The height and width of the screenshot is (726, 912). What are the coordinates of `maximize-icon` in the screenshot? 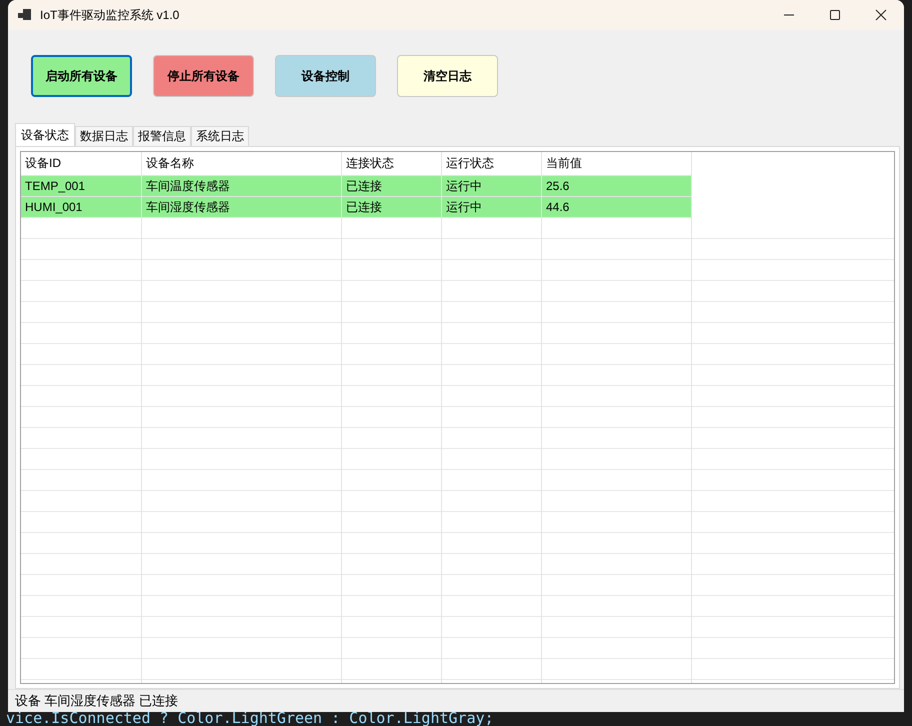 It's located at (835, 15).